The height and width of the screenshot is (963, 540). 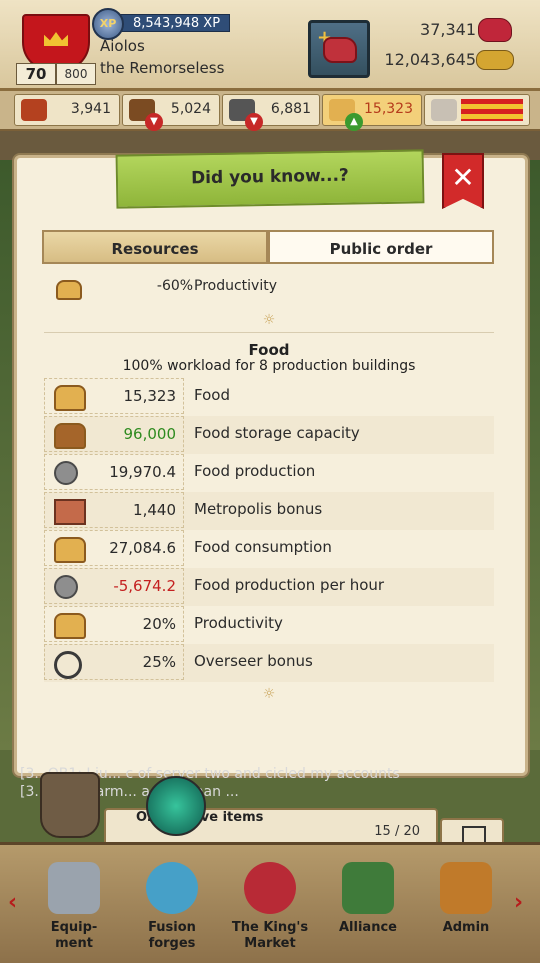 I want to click on equipment-icon, so click(x=74, y=888).